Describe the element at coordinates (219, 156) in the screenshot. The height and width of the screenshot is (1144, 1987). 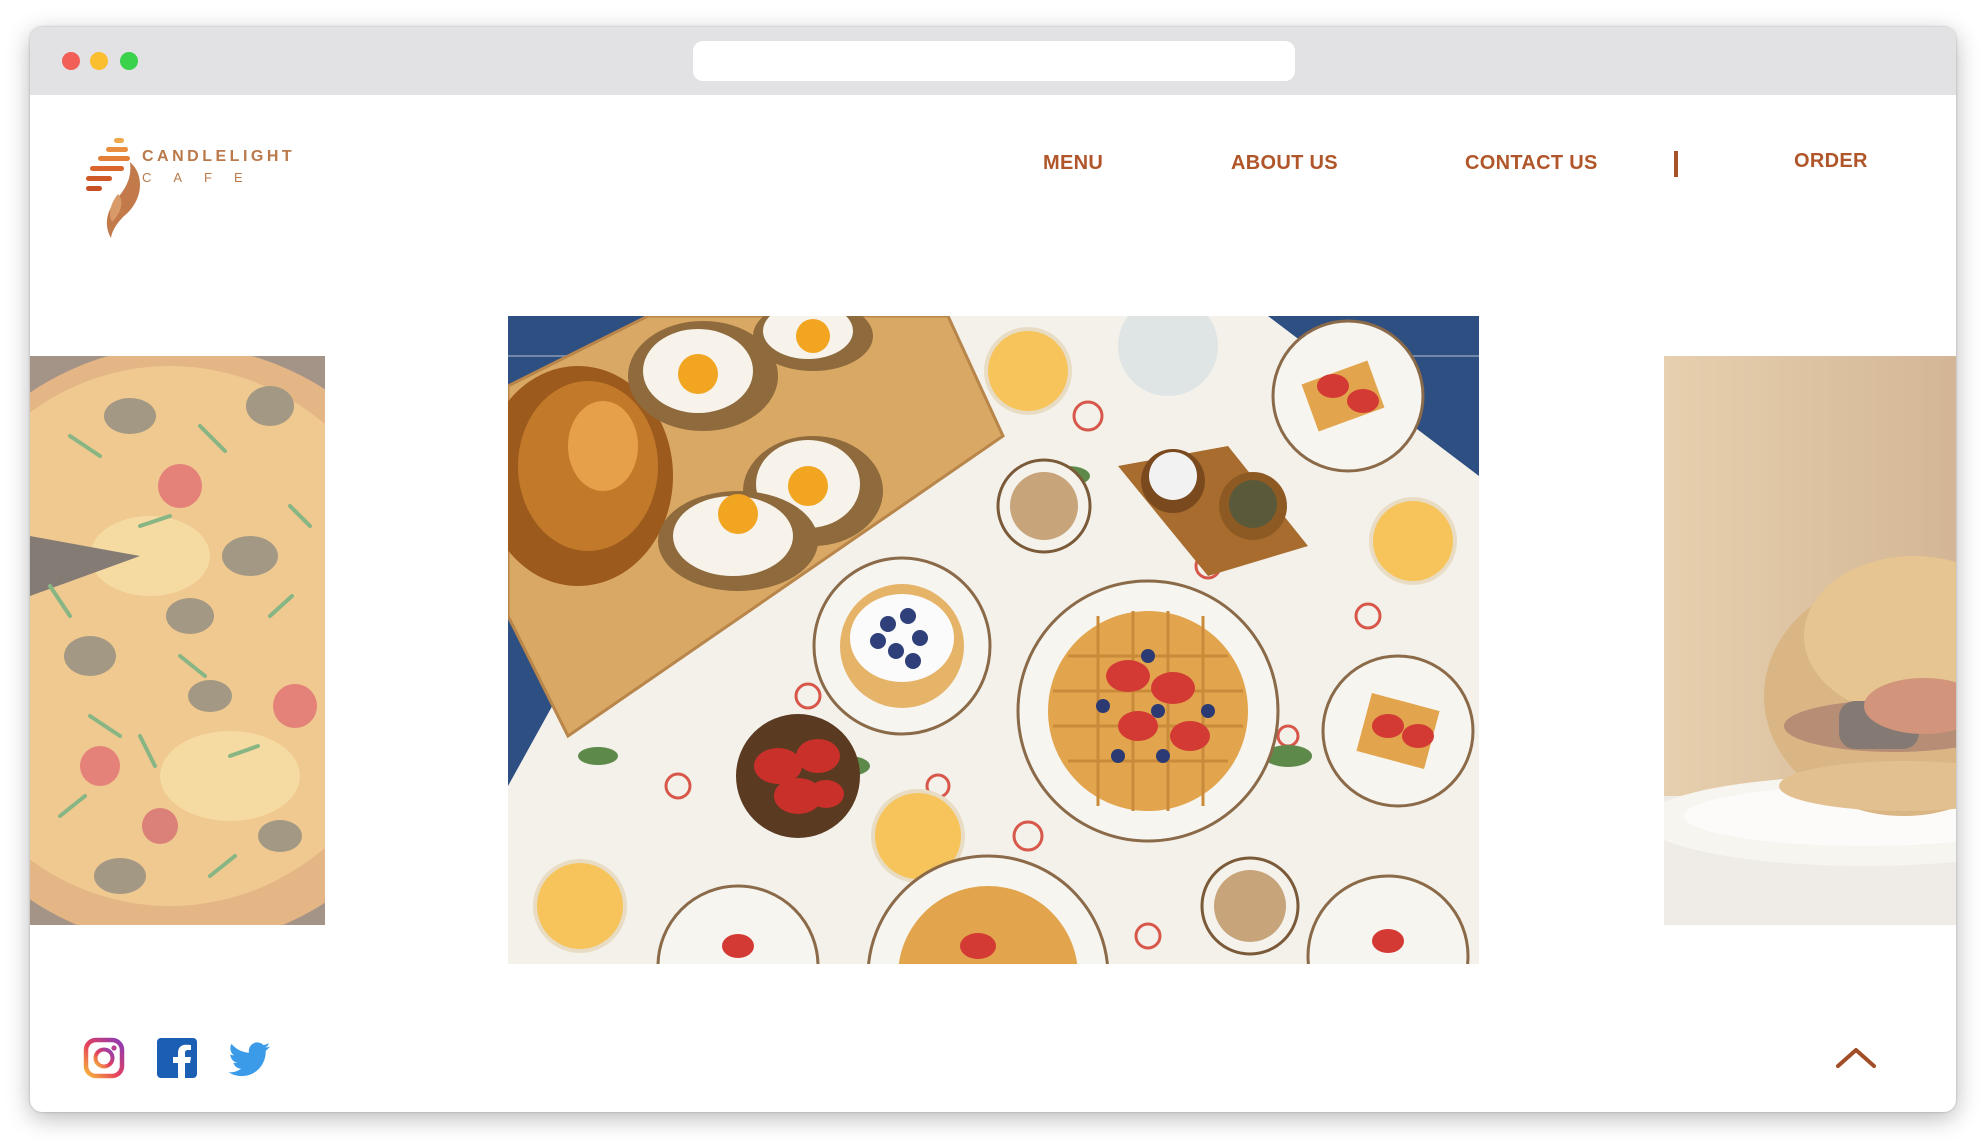
I see `brand-name: CANDLELIGHT` at that location.